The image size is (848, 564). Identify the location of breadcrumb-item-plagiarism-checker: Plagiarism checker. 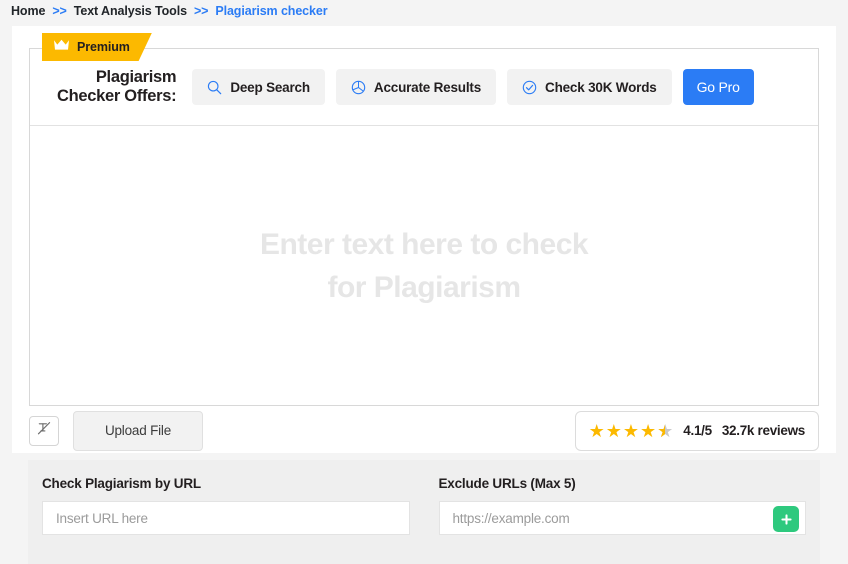
(271, 10).